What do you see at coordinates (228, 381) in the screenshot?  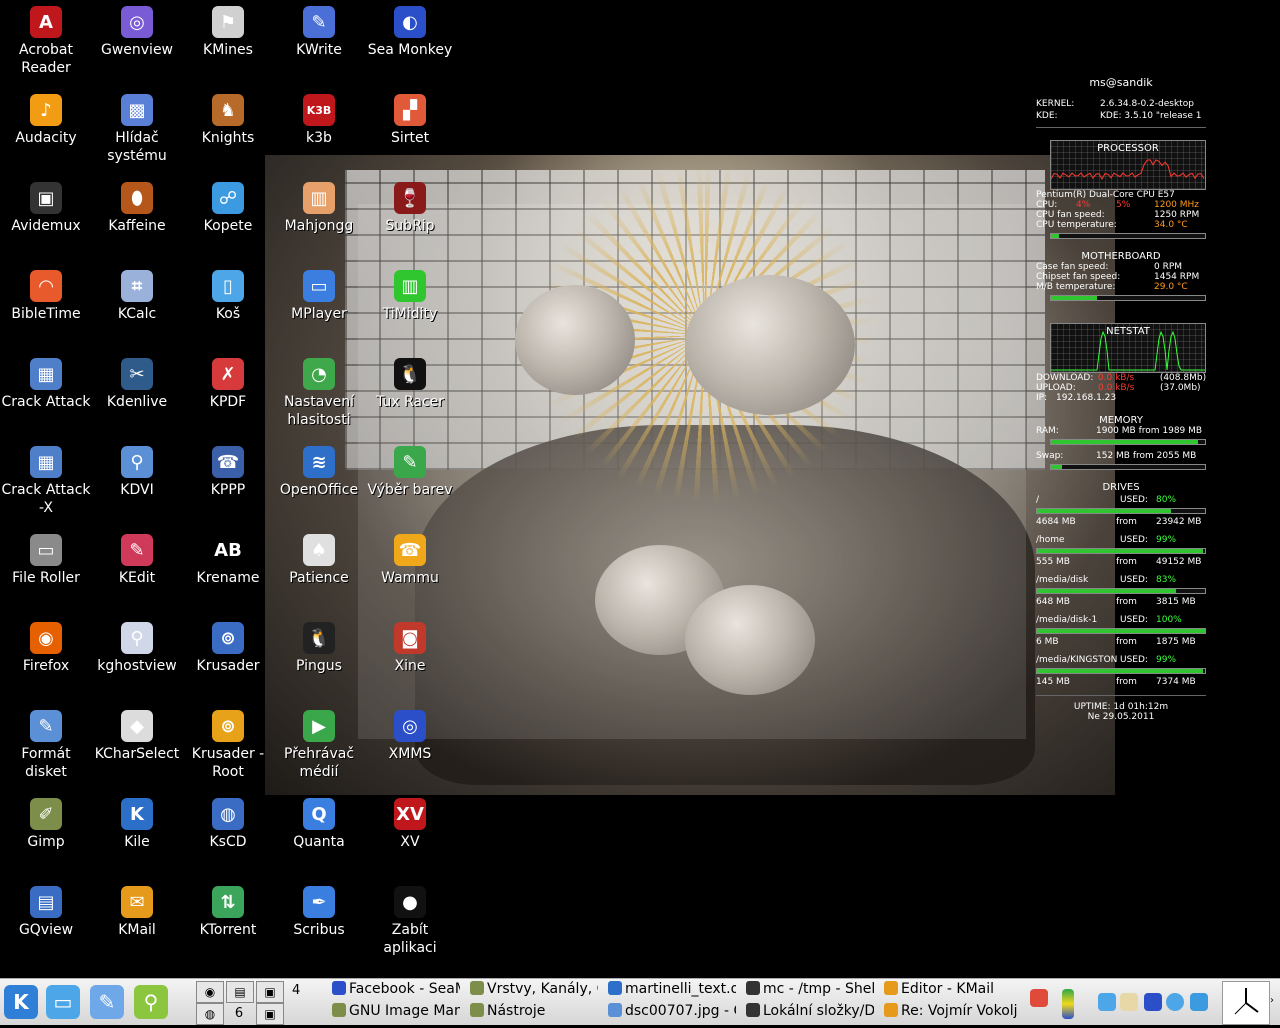 I see `desktop-icon: ✗ KPDF` at bounding box center [228, 381].